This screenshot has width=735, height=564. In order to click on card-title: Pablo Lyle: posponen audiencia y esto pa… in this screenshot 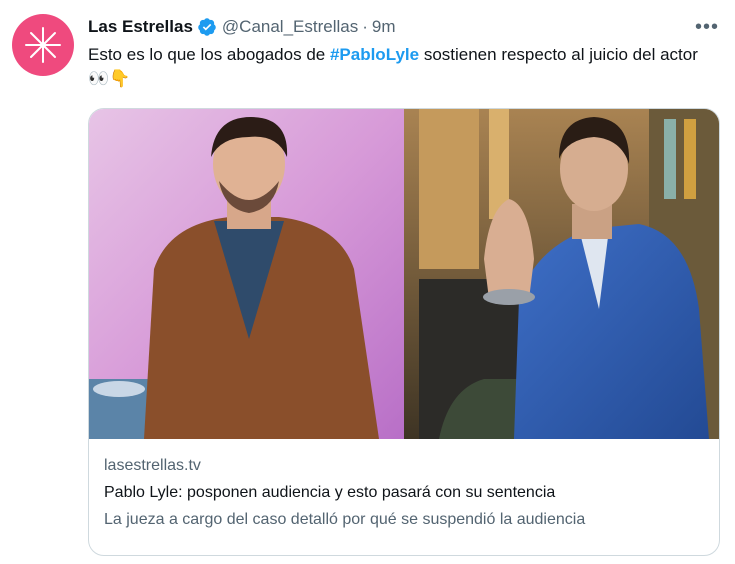, I will do `click(344, 493)`.